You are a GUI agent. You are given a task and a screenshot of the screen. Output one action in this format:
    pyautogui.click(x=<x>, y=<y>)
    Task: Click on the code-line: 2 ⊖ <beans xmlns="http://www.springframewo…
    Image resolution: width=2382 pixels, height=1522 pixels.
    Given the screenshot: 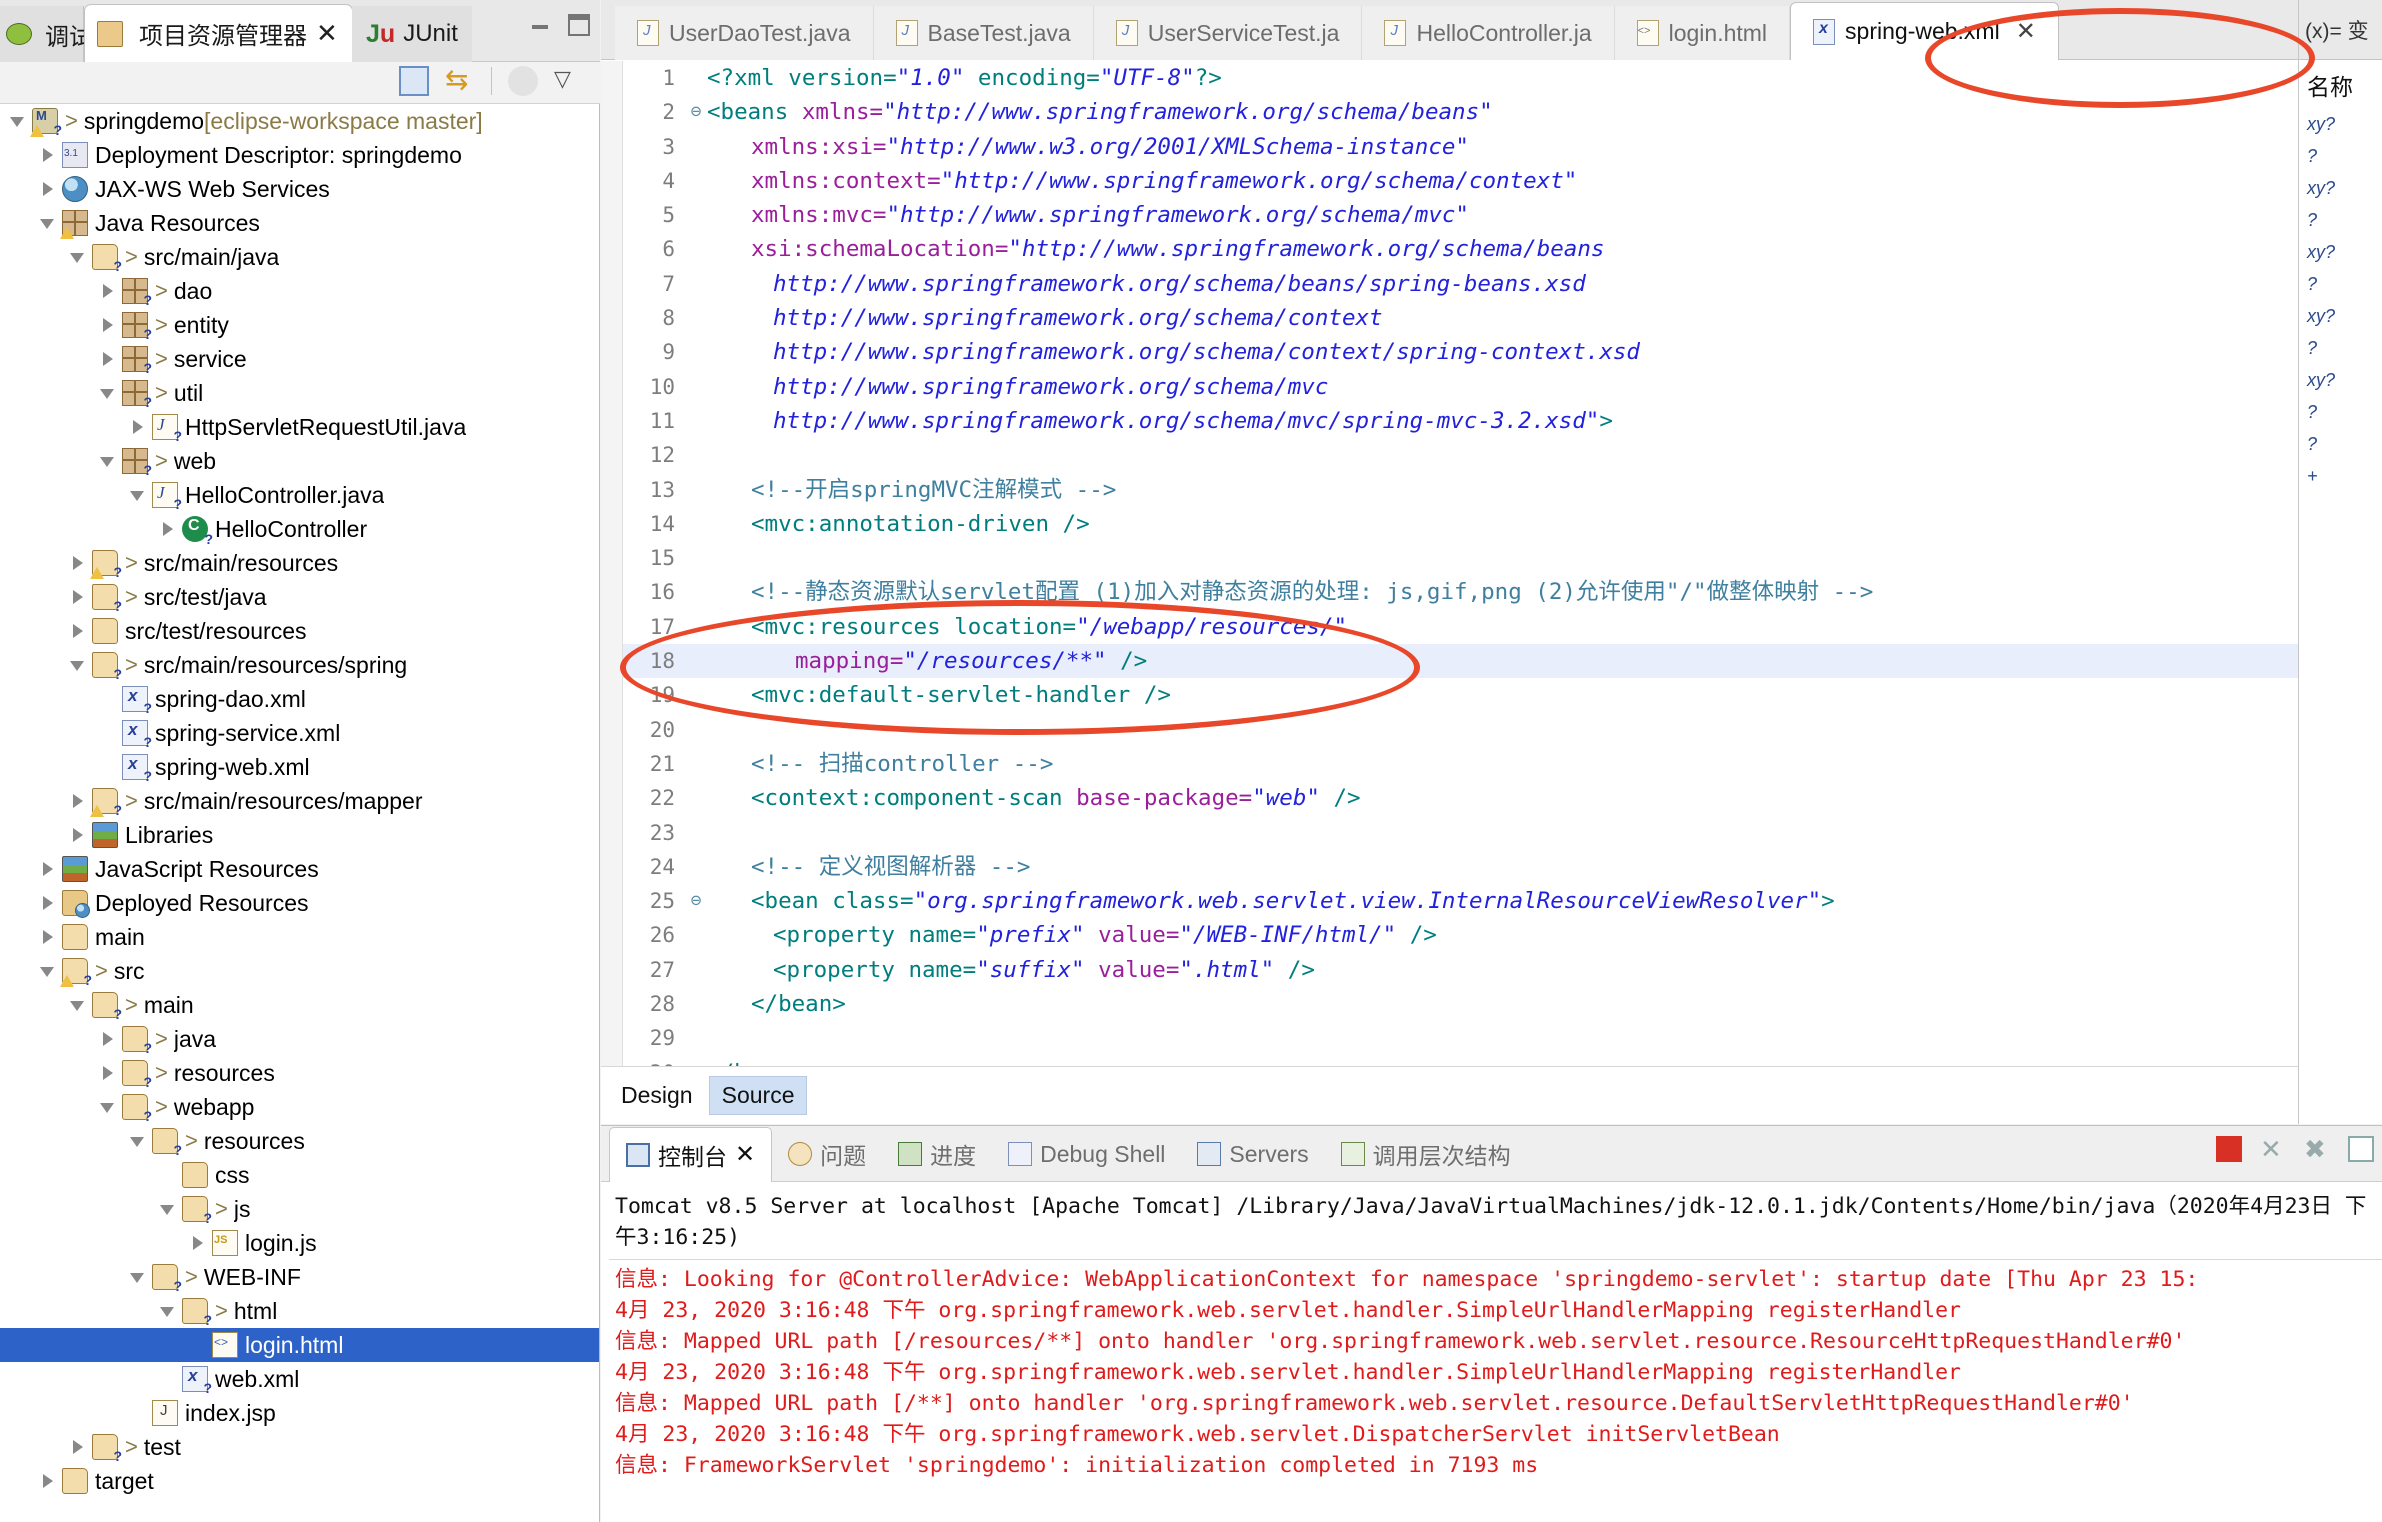 What is the action you would take?
    pyautogui.click(x=1502, y=112)
    